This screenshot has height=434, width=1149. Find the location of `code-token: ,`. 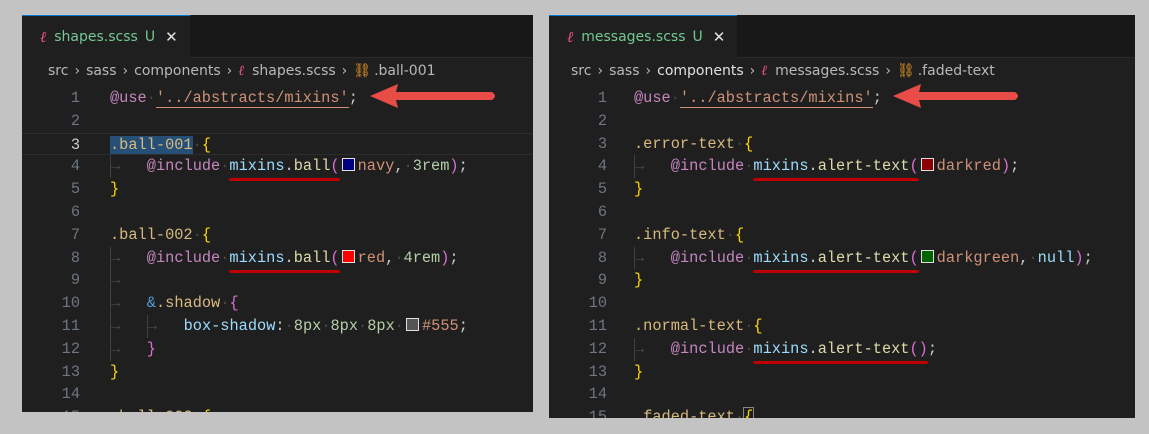

code-token: , is located at coordinates (390, 257).